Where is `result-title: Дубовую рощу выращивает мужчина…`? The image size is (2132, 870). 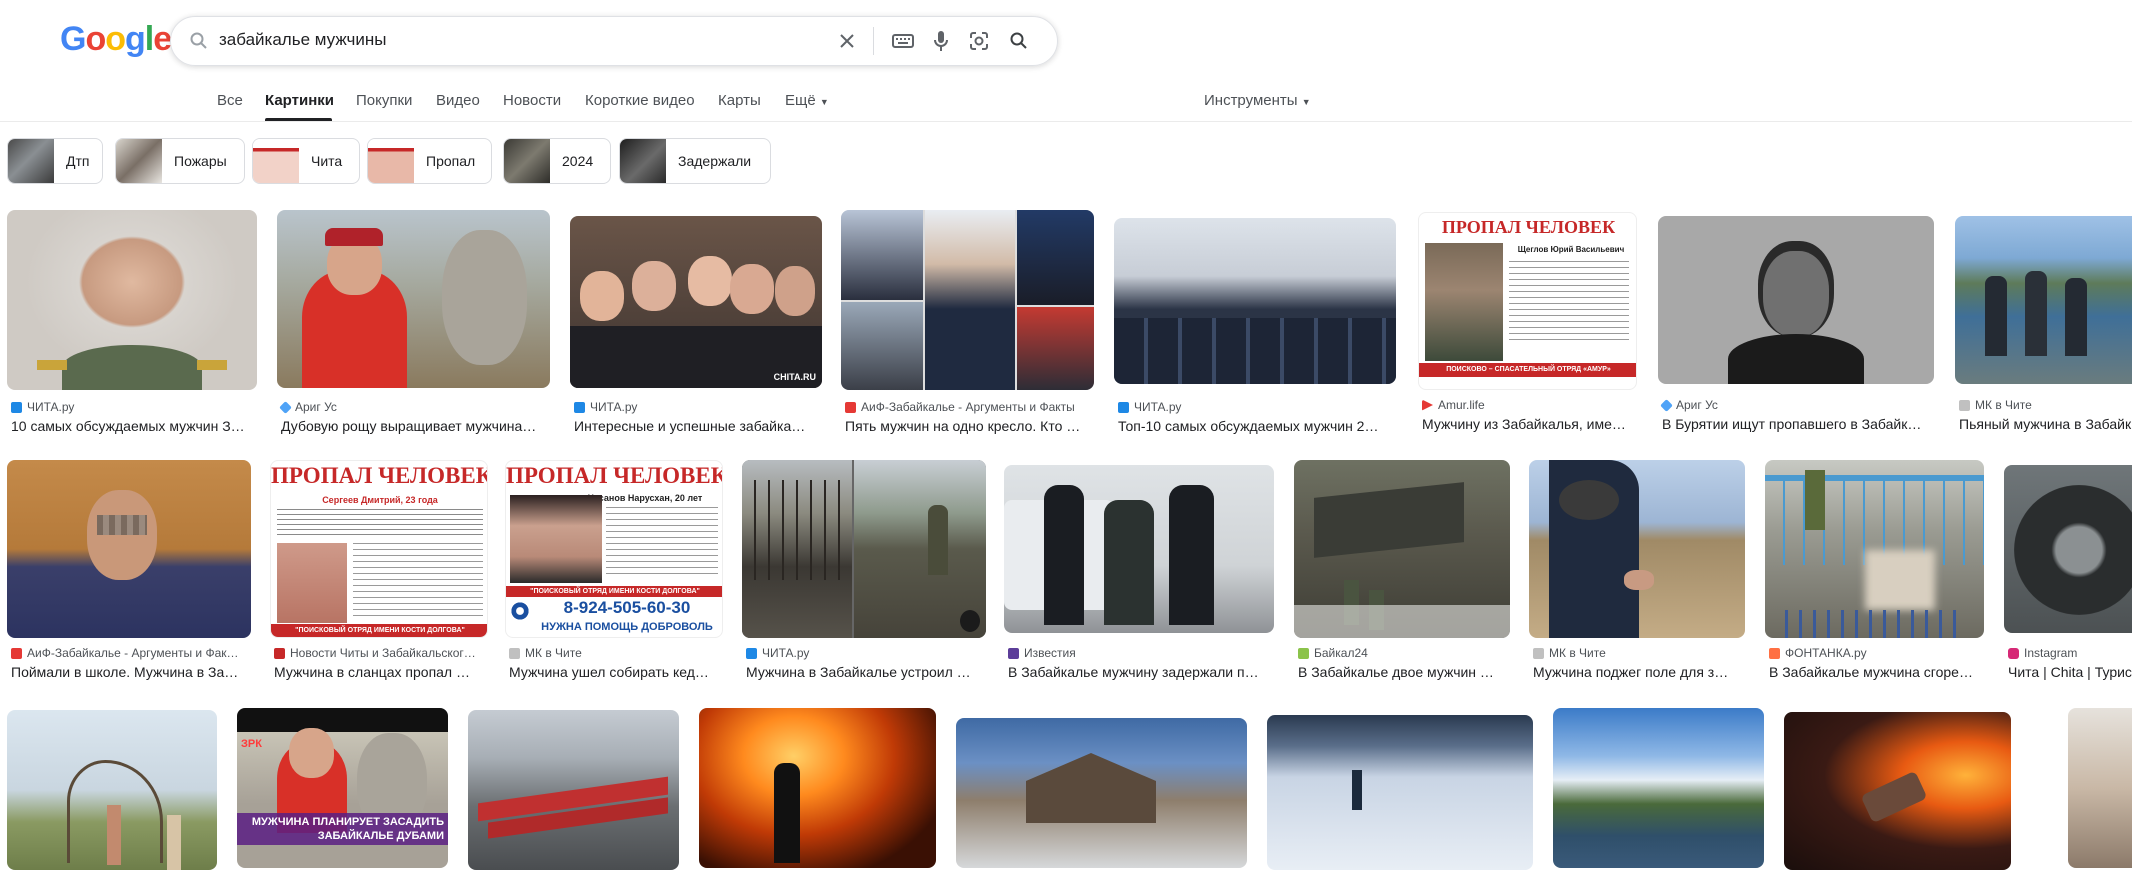 result-title: Дубовую рощу выращивает мужчина… is located at coordinates (415, 426).